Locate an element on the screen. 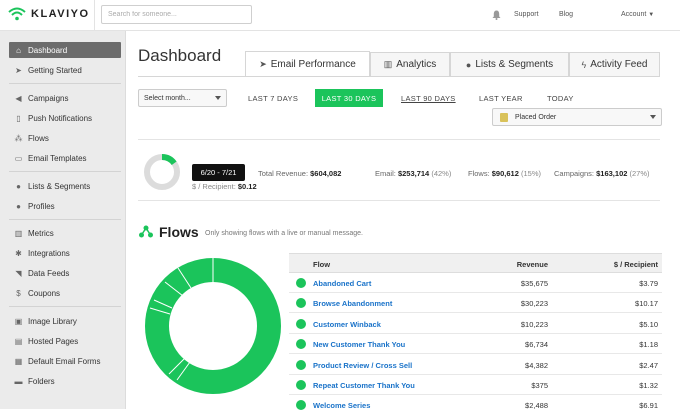  table-row: New Customer Thank You $6,734 $1.18 is located at coordinates (475, 344).